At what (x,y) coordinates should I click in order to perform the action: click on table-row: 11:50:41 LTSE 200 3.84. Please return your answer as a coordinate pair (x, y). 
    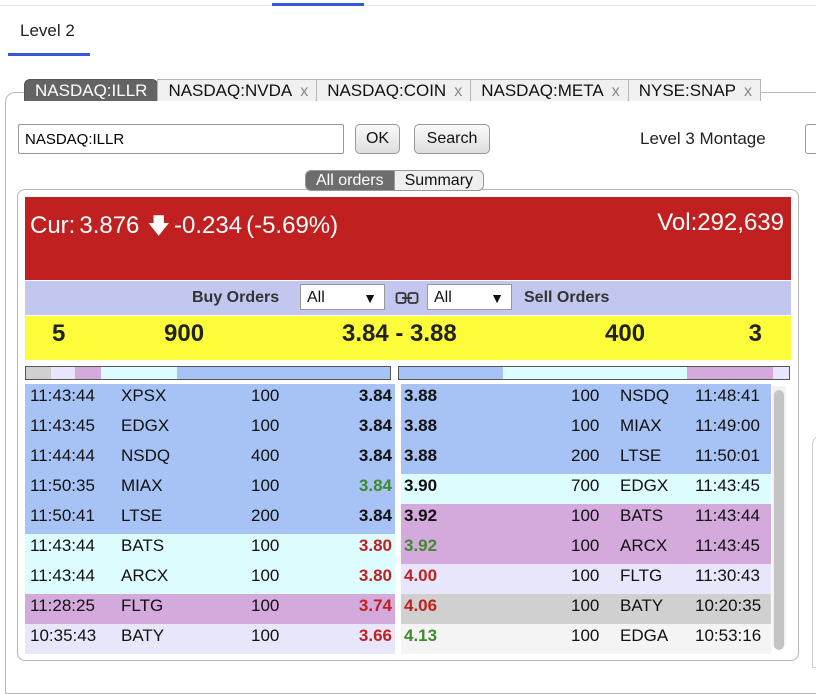
    Looking at the image, I should click on (210, 519).